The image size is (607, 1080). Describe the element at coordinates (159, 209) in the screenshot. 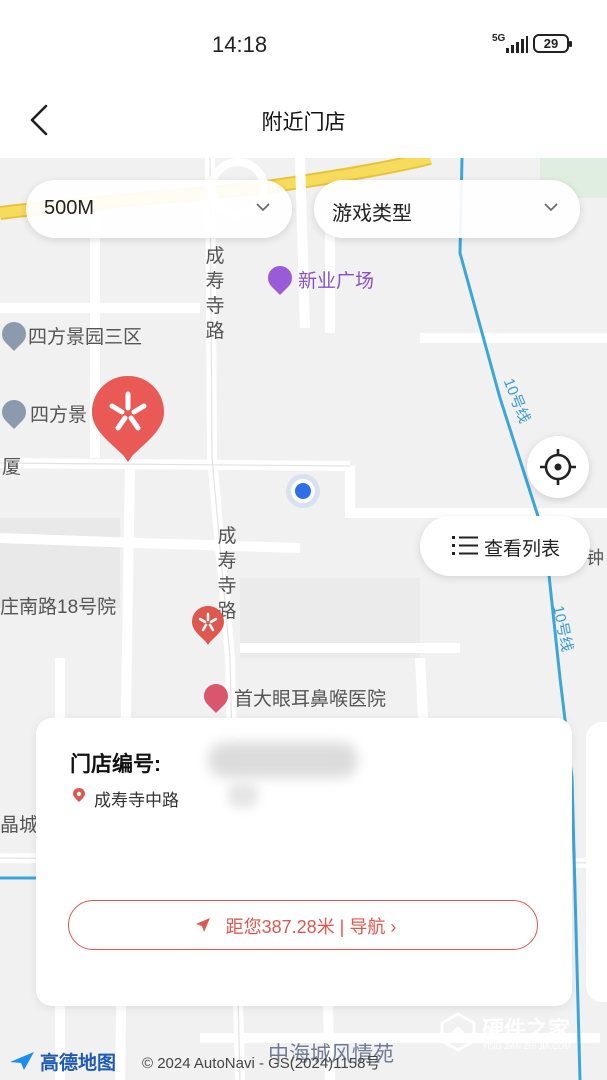

I see `distance-filter: 500M` at that location.